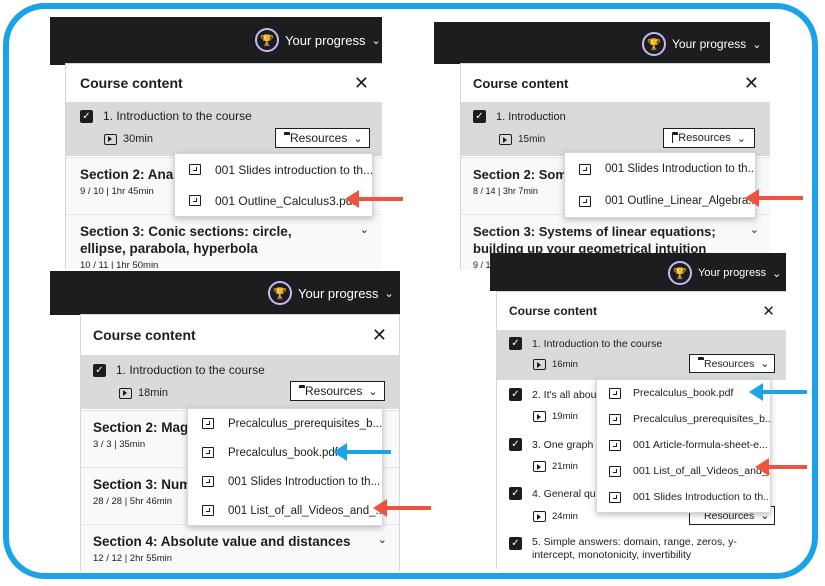  What do you see at coordinates (532, 139) in the screenshot?
I see `lecture-duration: 15min` at bounding box center [532, 139].